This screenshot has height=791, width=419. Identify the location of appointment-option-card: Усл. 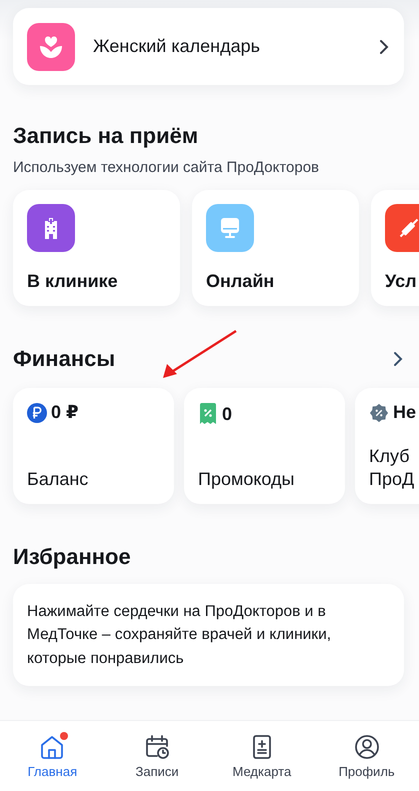
(395, 248).